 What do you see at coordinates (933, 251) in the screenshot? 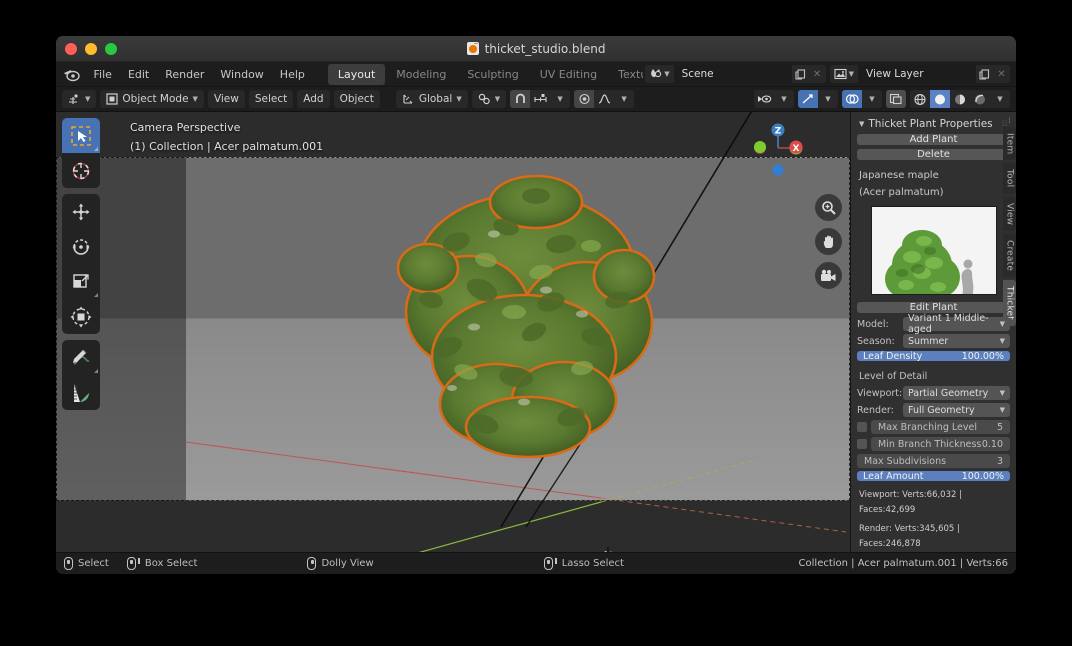
I see `plant-thumbnail-preview` at bounding box center [933, 251].